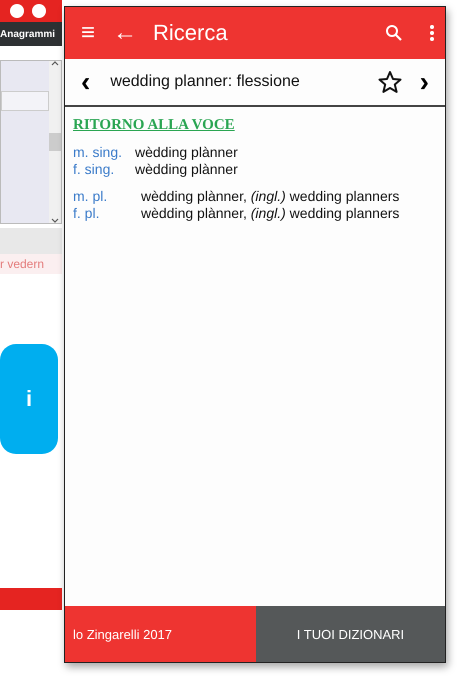 This screenshot has width=460, height=690. Describe the element at coordinates (390, 82) in the screenshot. I see `star-icon` at that location.